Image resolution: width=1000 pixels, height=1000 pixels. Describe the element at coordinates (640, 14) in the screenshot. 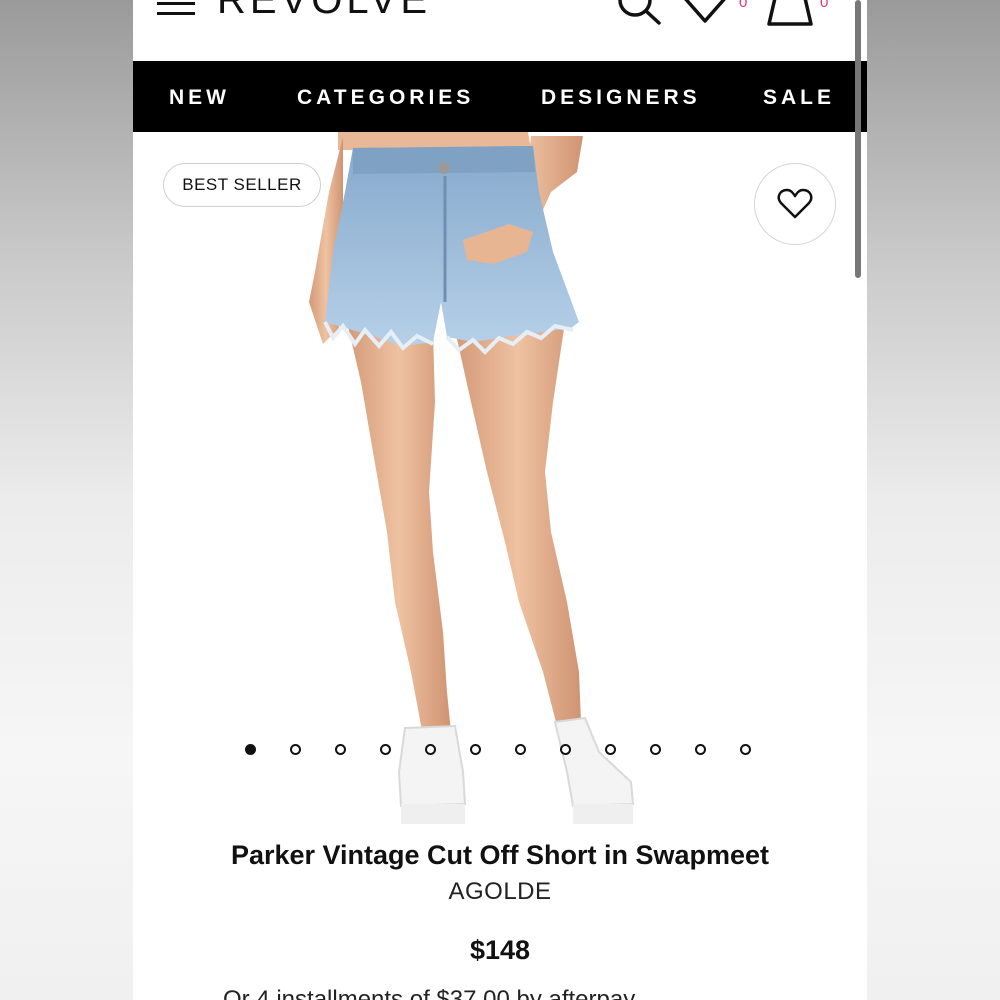

I see `search-icon` at that location.